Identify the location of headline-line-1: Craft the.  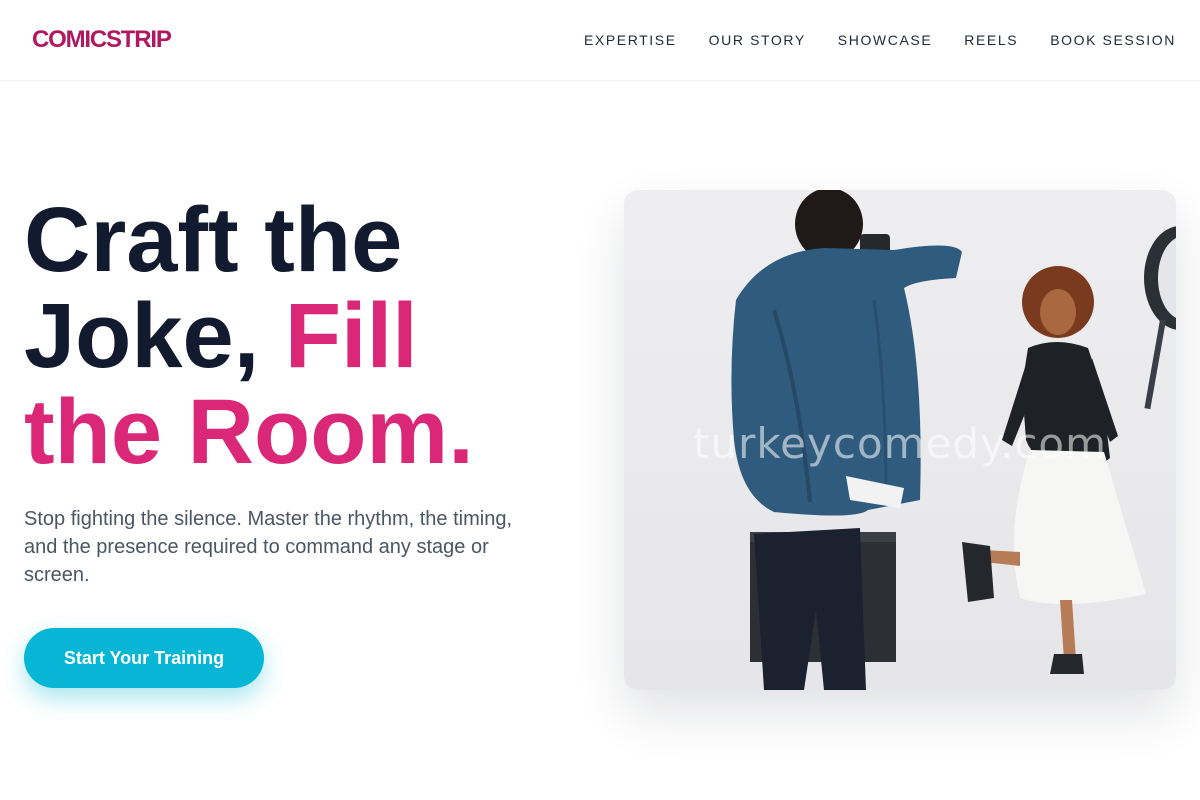
(213, 240).